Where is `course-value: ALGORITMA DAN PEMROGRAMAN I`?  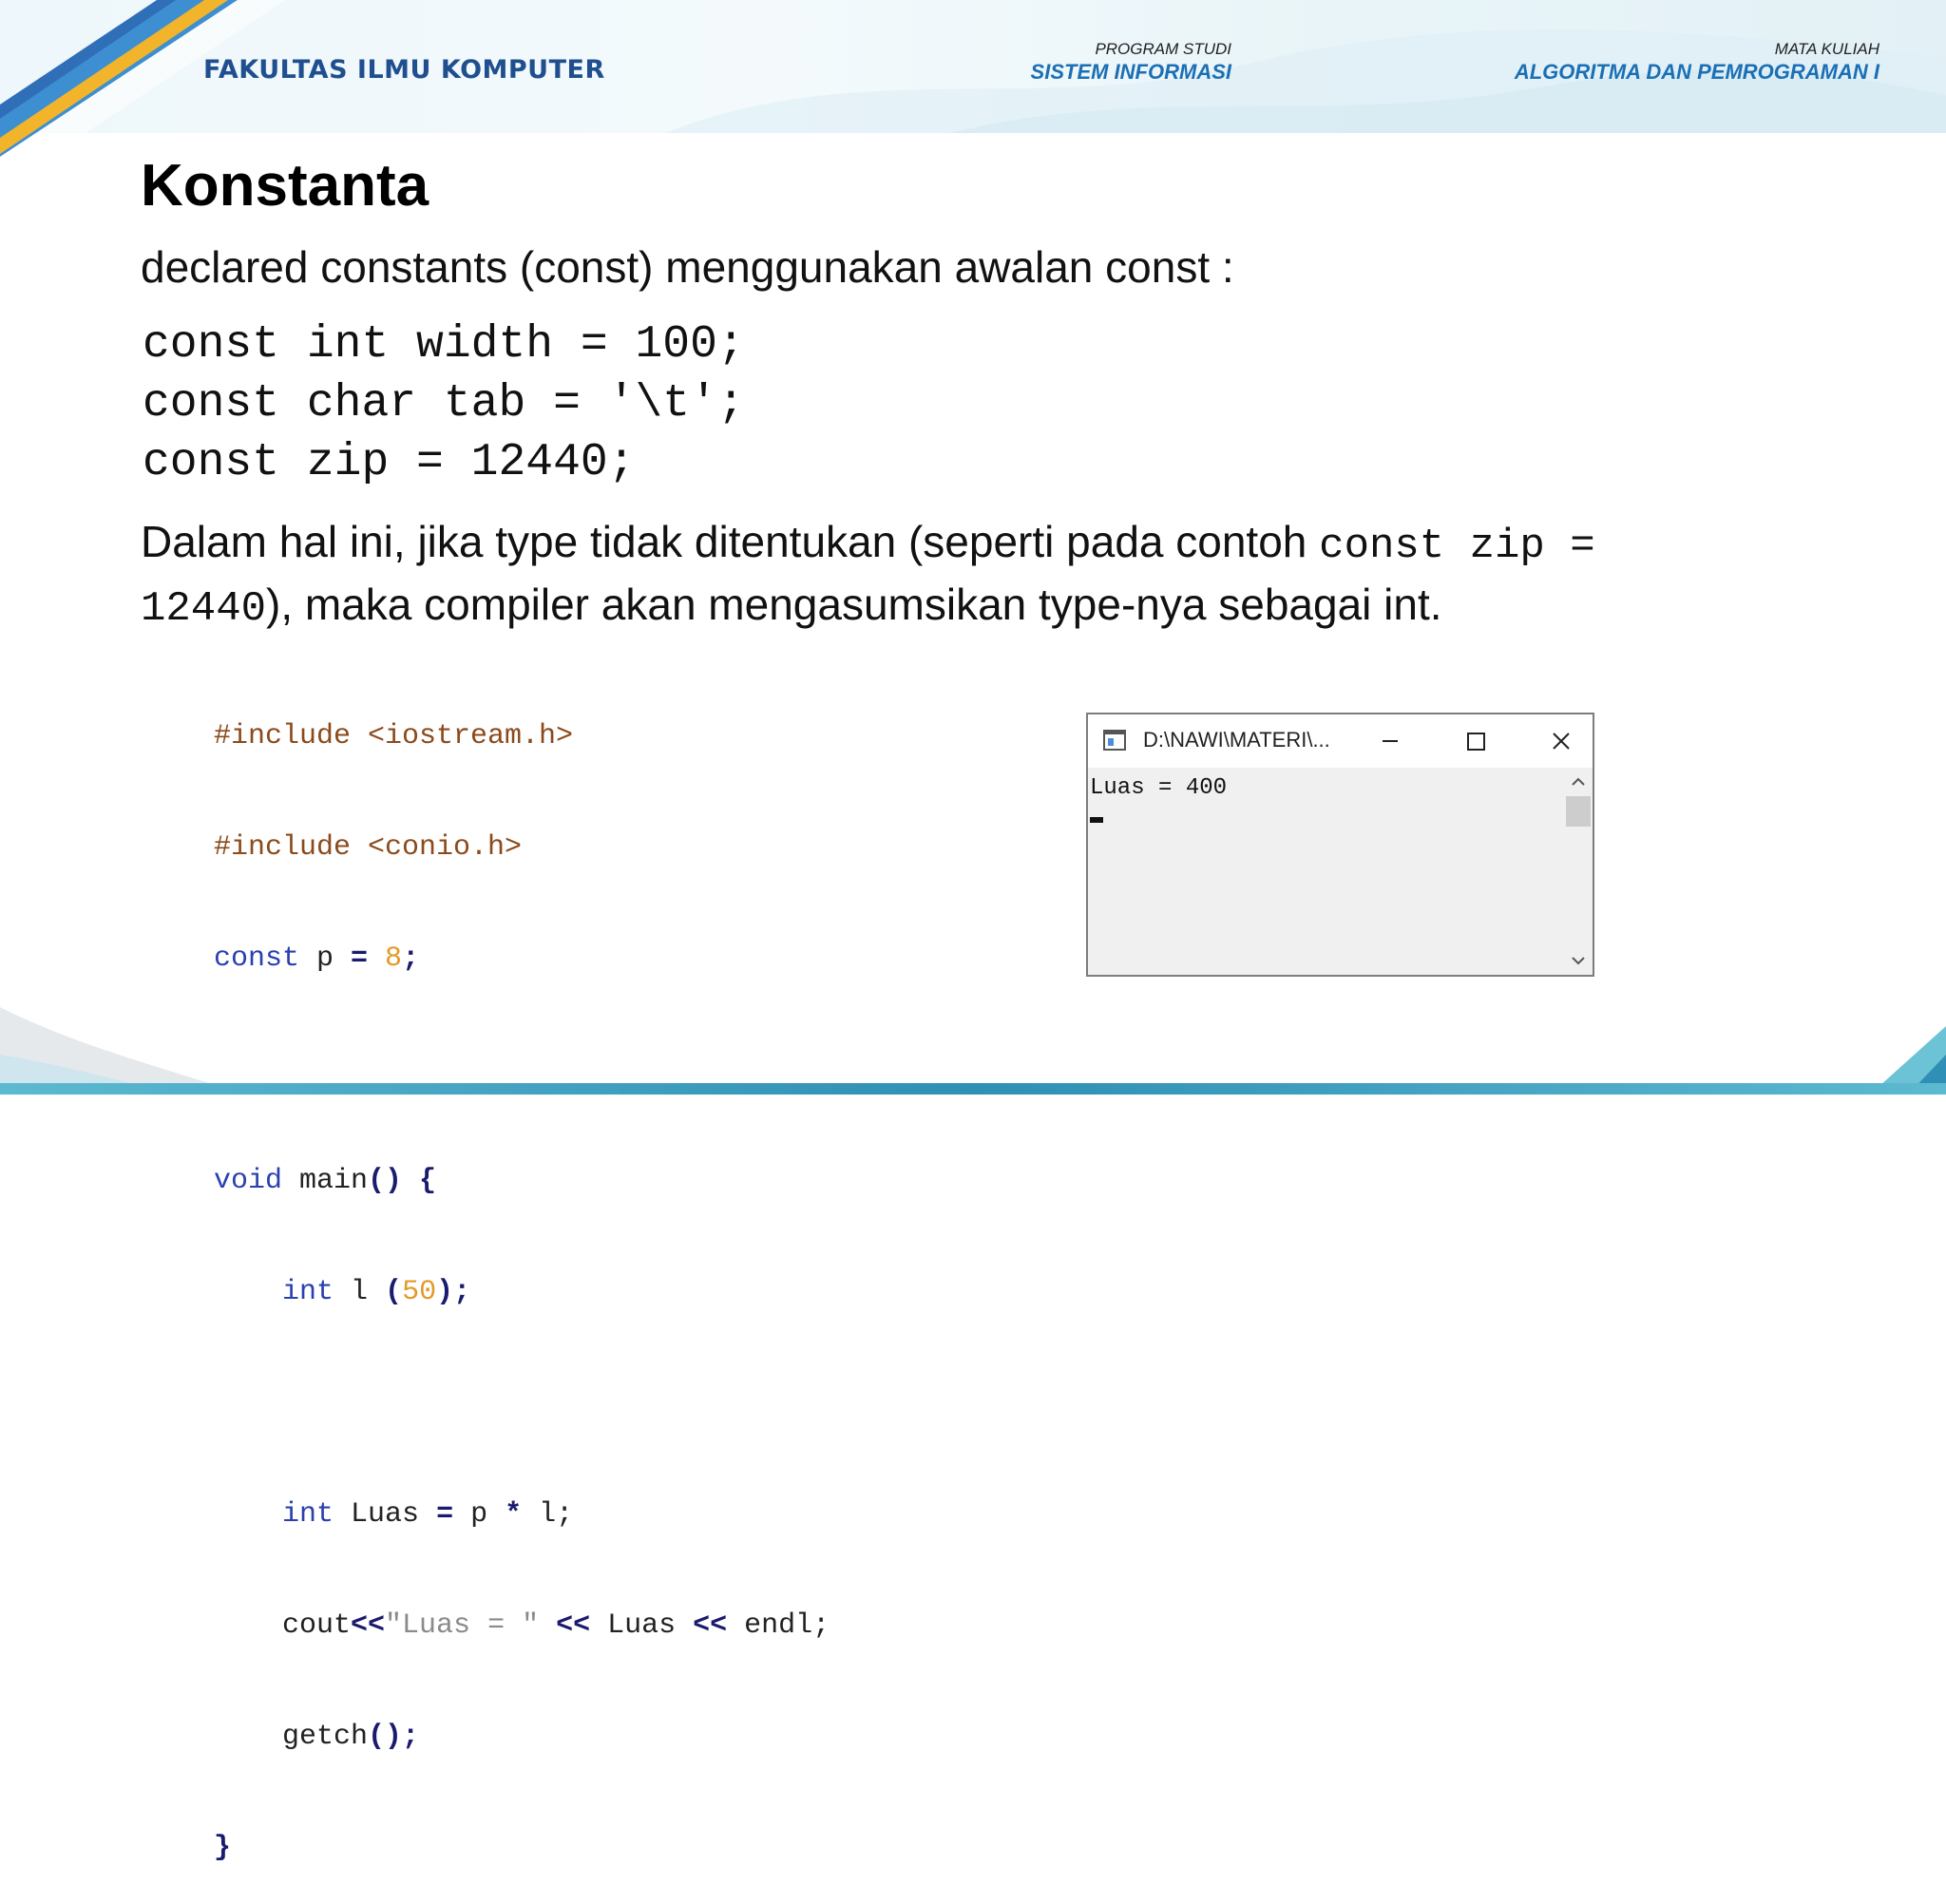 course-value: ALGORITMA DAN PEMROGRAMAN I is located at coordinates (1696, 72).